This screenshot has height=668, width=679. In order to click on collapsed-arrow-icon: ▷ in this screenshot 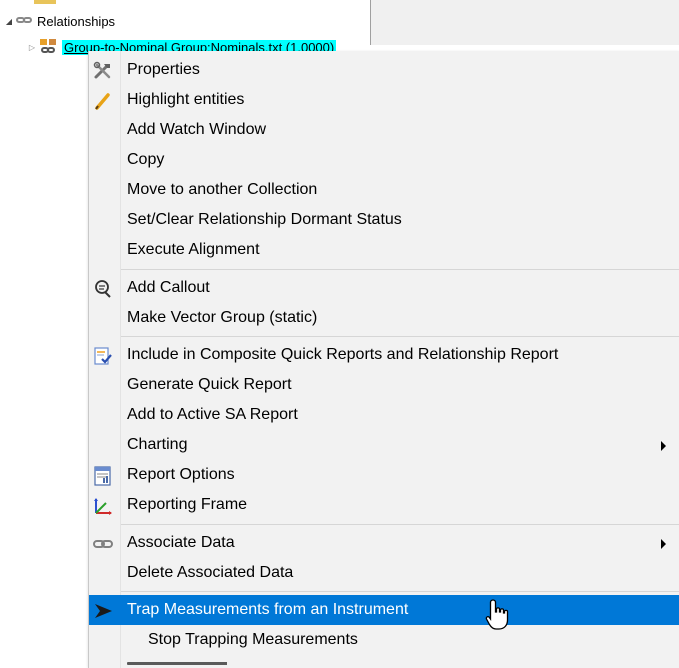, I will do `click(32, 47)`.